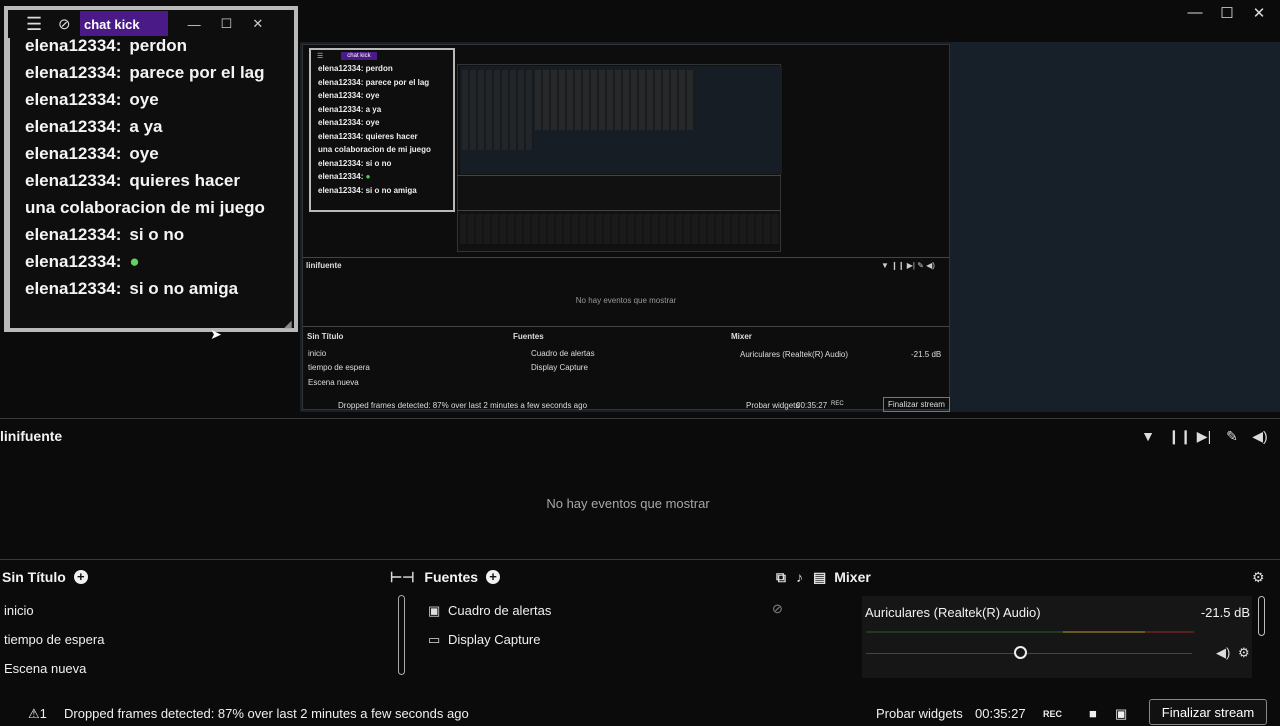  I want to click on mixer-scrollbar, so click(1261, 616).